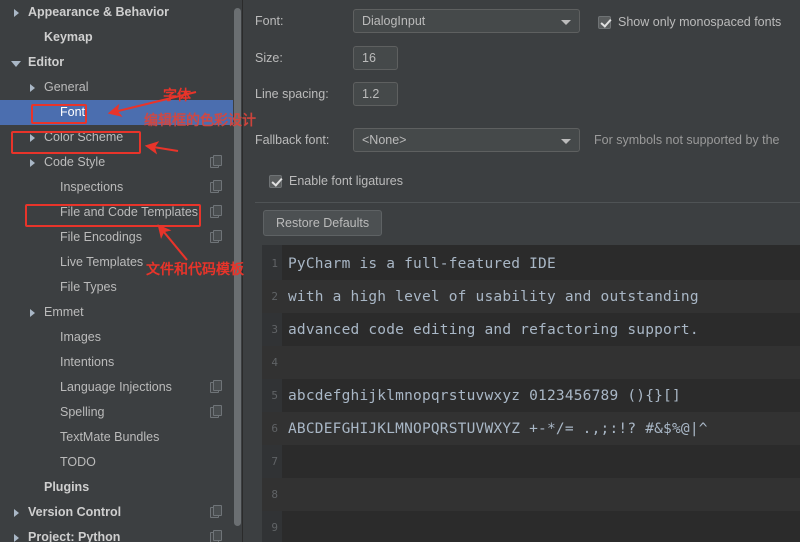 This screenshot has width=800, height=542. What do you see at coordinates (66, 87) in the screenshot?
I see `sidebar-item-label: General` at bounding box center [66, 87].